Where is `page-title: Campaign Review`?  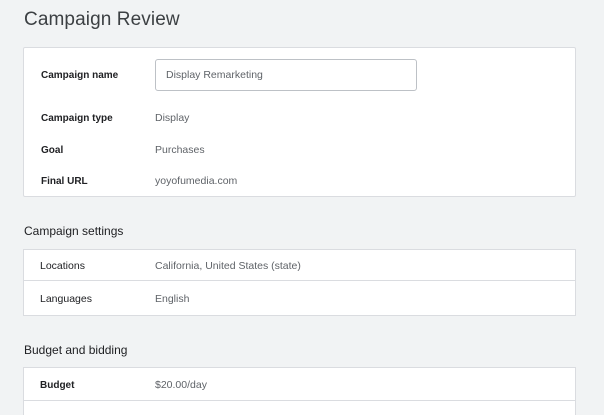
page-title: Campaign Review is located at coordinates (102, 19).